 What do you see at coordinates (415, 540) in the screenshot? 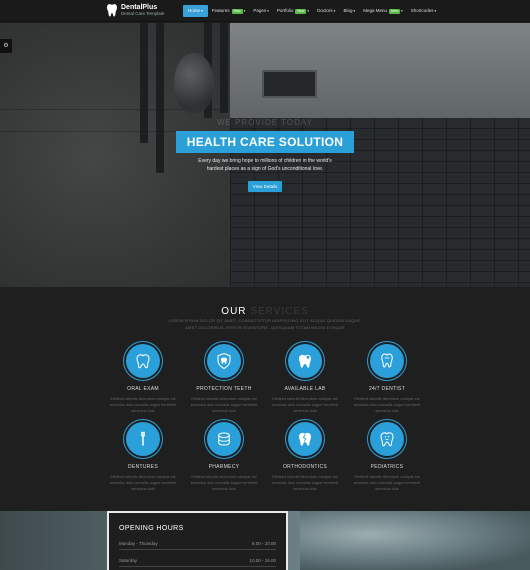
I see `bottom-background-photo` at bounding box center [415, 540].